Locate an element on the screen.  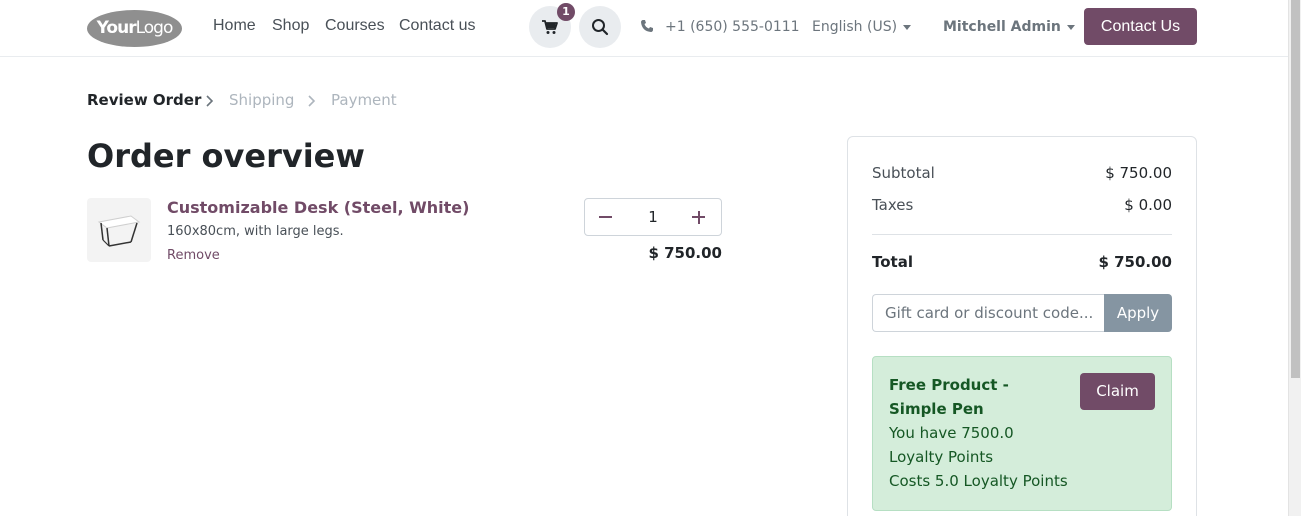
desk-image is located at coordinates (119, 231).